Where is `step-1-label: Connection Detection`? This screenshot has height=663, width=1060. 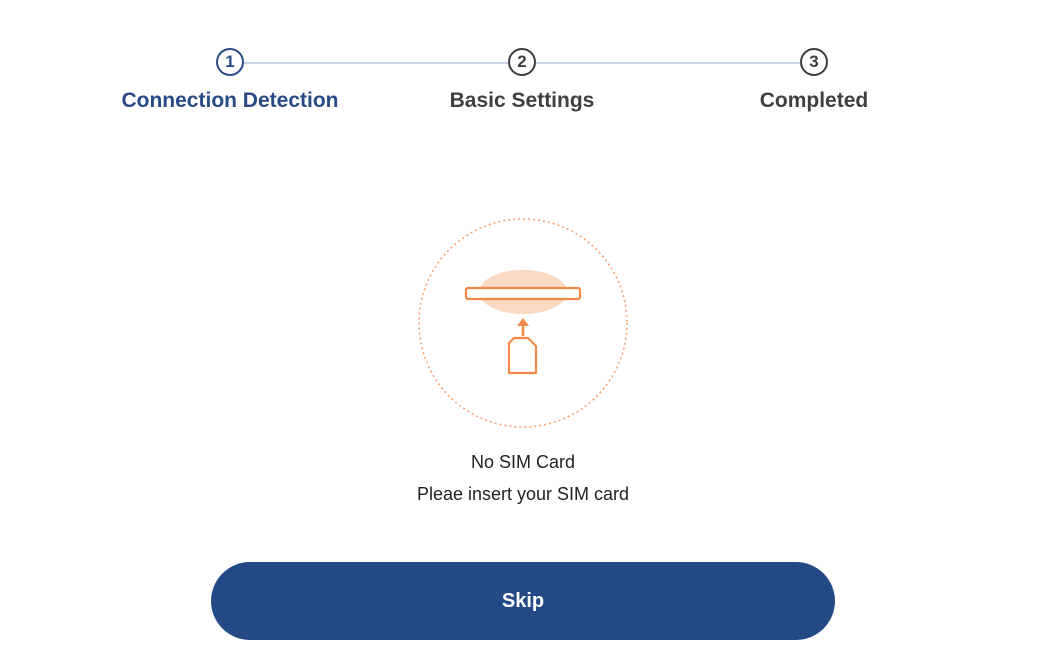 step-1-label: Connection Detection is located at coordinates (230, 100).